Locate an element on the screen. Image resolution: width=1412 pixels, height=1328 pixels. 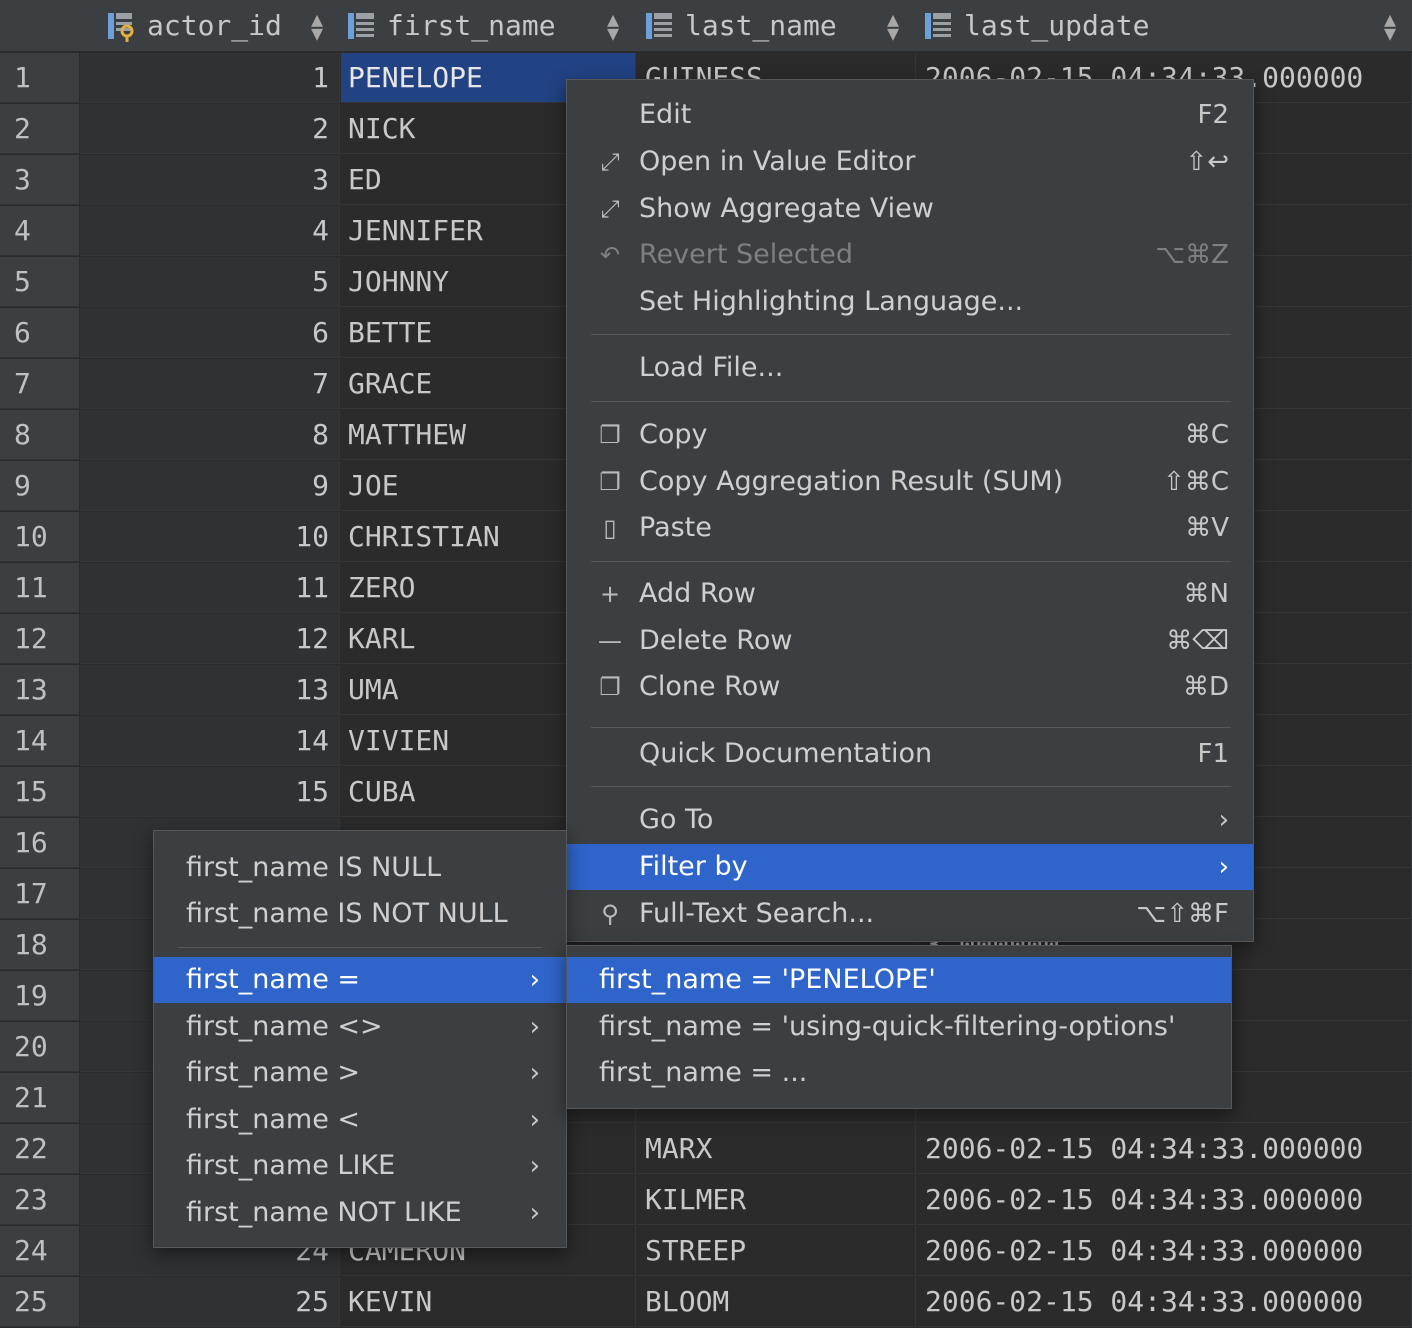
column-header-last-name: last_name ▲▼ is located at coordinates (778, 25).